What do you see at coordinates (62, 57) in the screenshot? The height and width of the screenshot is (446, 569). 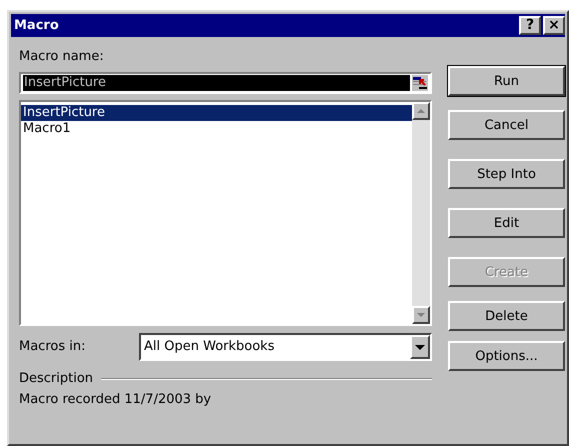 I see `macro-name-label: Macro name:` at bounding box center [62, 57].